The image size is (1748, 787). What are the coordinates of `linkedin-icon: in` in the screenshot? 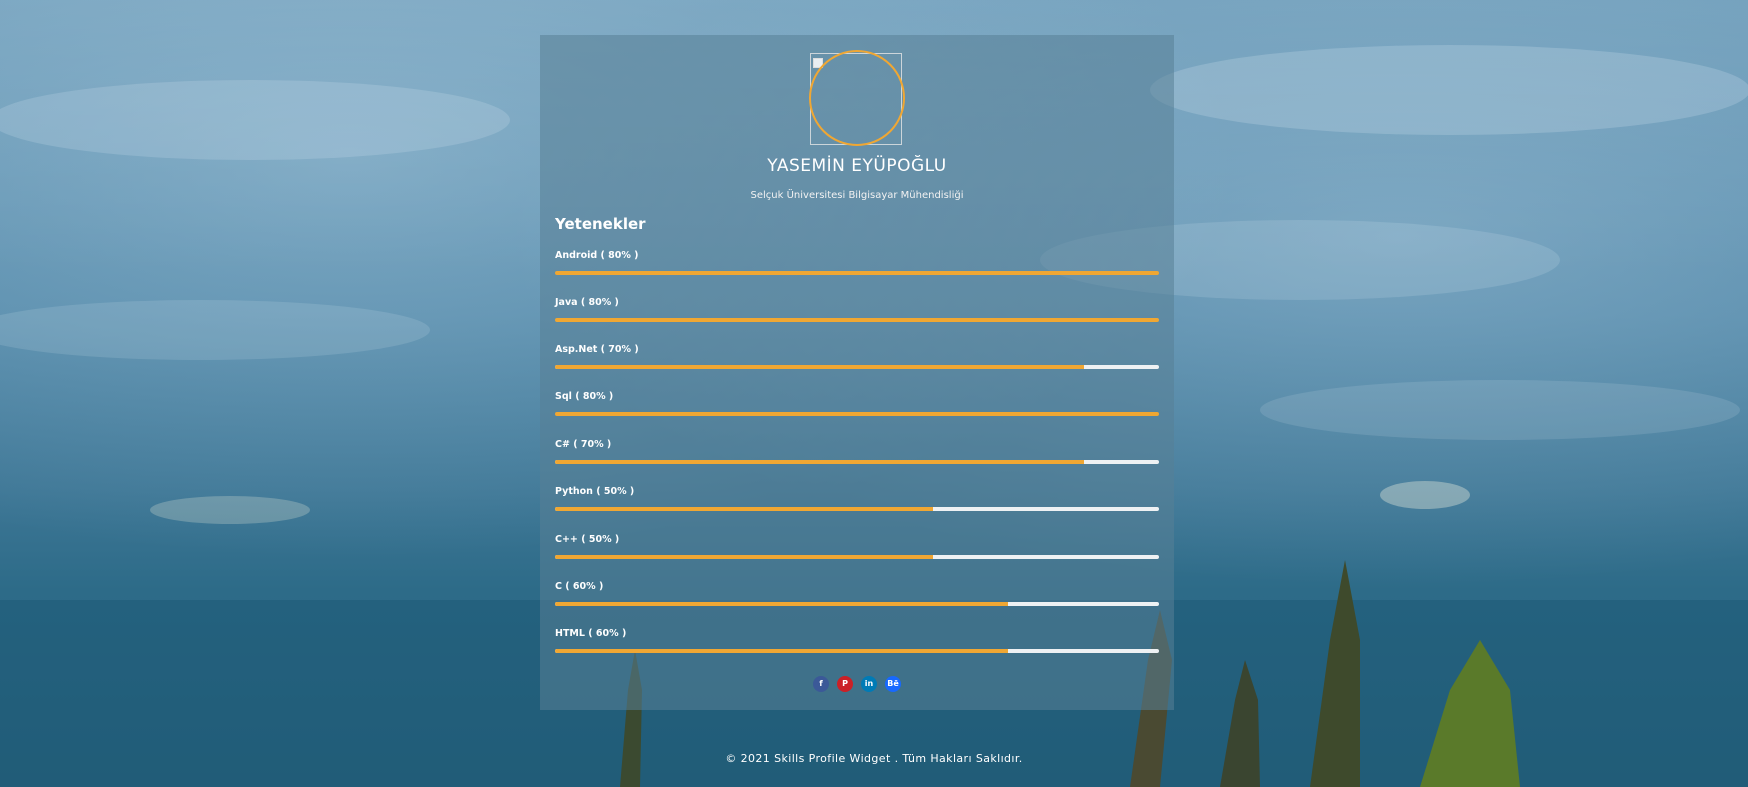 It's located at (869, 683).